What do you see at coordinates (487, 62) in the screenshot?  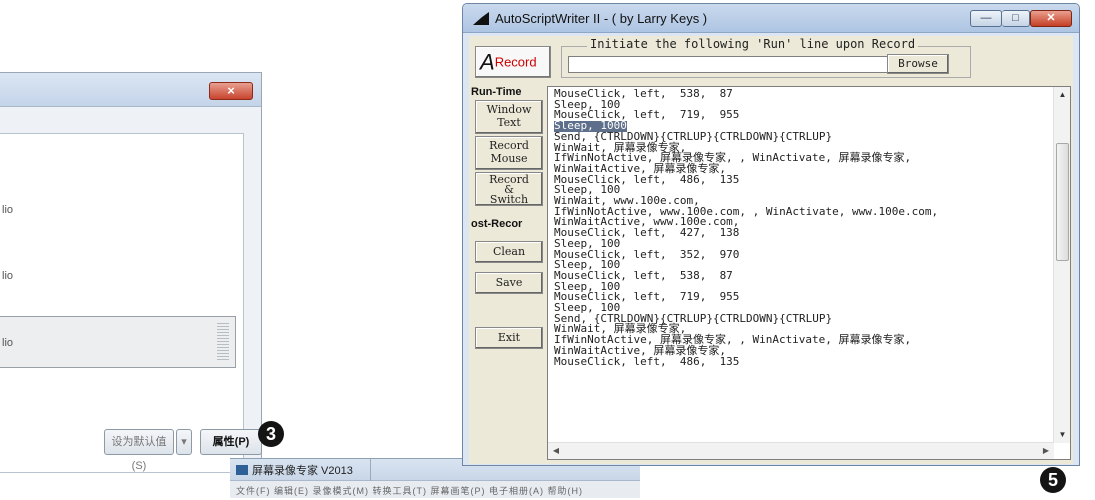 I see `record-button-prefix: A` at bounding box center [487, 62].